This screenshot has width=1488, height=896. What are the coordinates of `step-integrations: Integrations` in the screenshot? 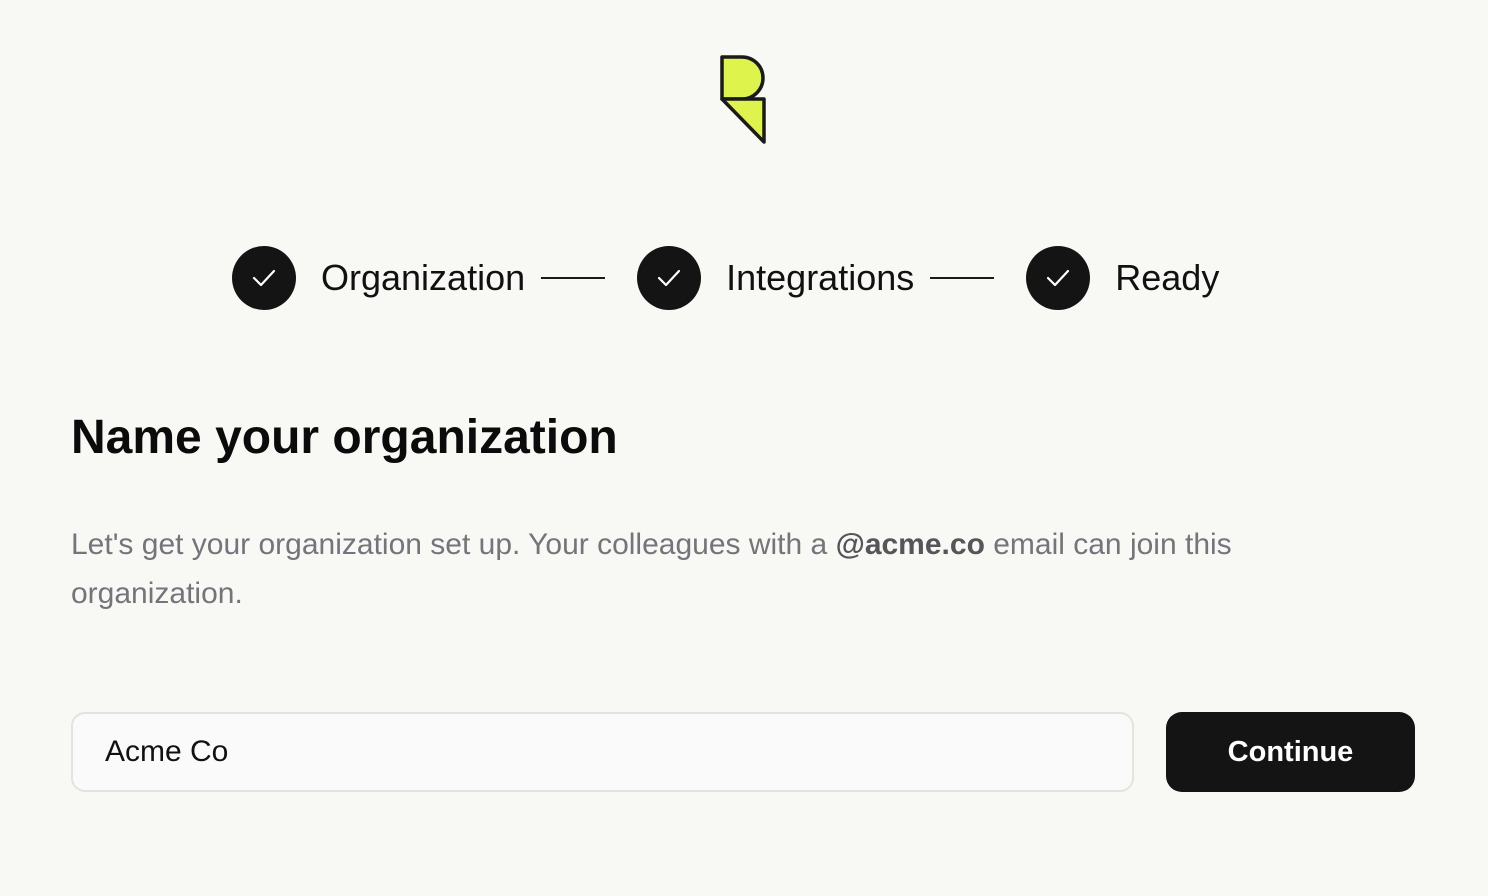 It's located at (775, 278).